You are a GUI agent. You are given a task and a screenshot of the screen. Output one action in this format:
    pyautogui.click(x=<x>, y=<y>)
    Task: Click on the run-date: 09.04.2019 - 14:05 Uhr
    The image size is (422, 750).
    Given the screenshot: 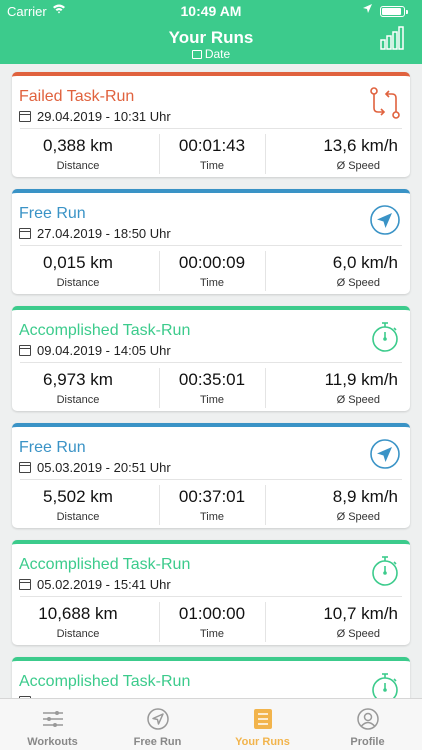 What is the action you would take?
    pyautogui.click(x=95, y=350)
    